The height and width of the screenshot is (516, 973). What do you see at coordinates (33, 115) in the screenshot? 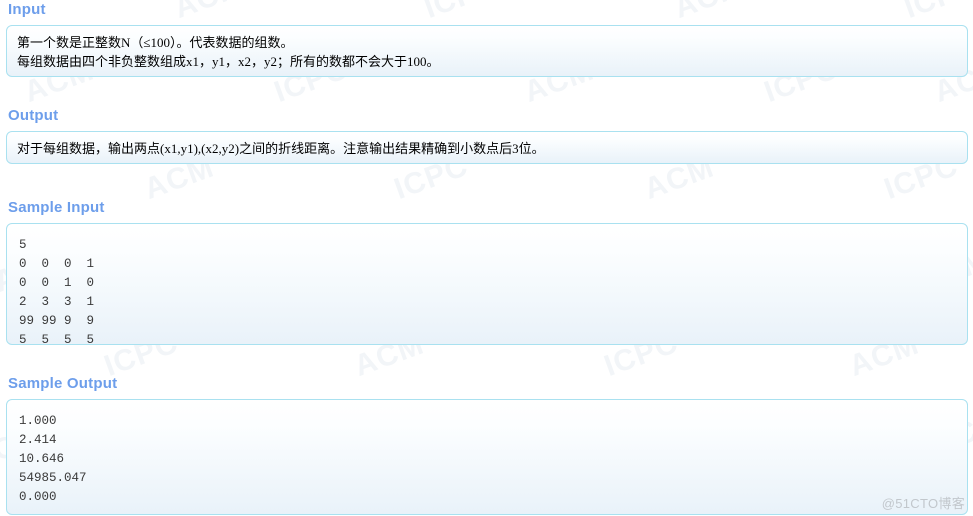
I see `section-heading-output: Output` at bounding box center [33, 115].